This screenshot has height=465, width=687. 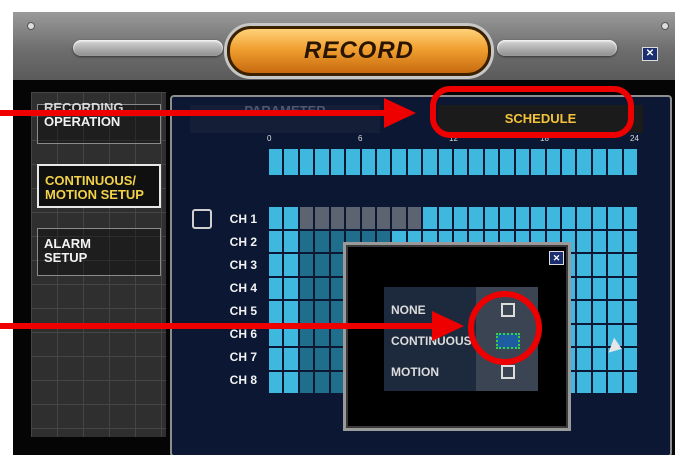 What do you see at coordinates (453, 162) in the screenshot?
I see `timeline-bar` at bounding box center [453, 162].